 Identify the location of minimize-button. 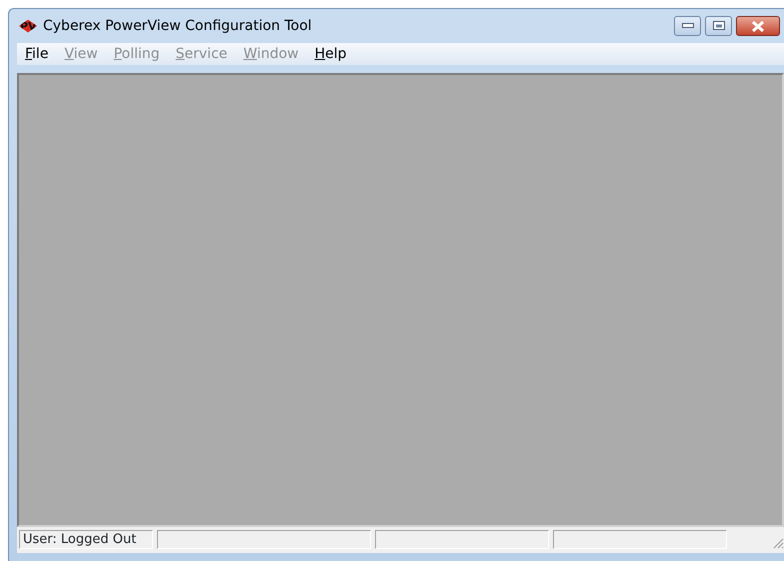
(687, 26).